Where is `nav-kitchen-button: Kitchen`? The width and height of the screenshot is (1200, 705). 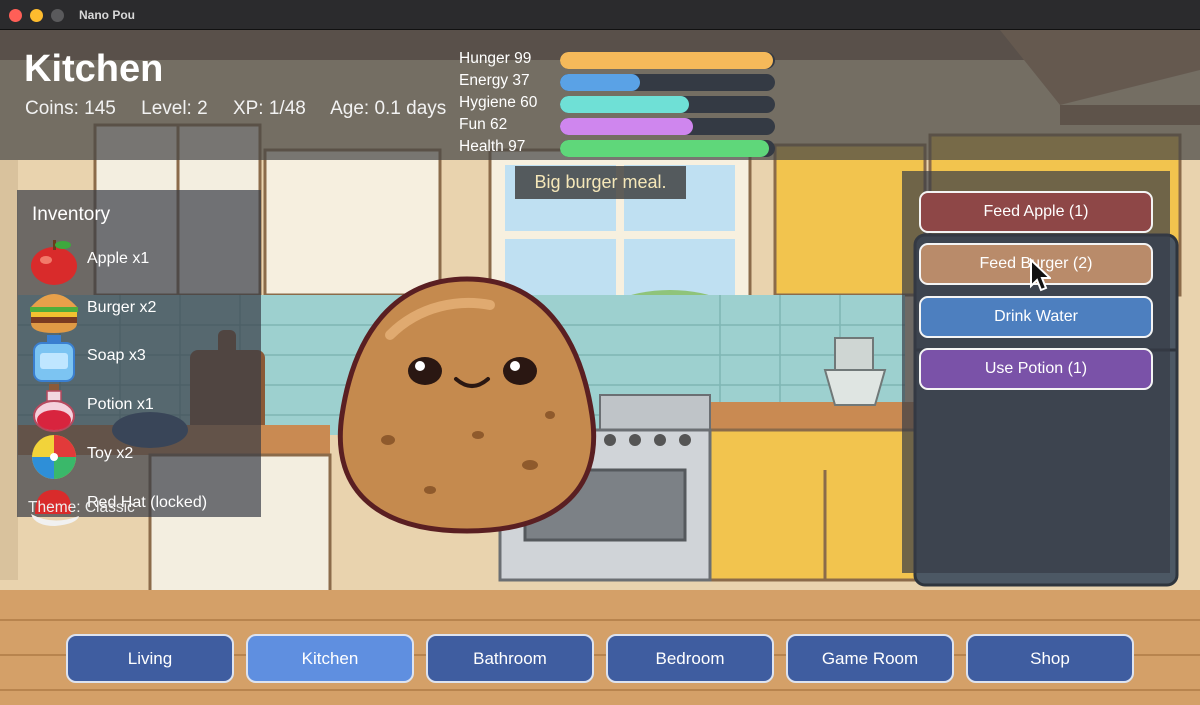
nav-kitchen-button: Kitchen is located at coordinates (330, 658).